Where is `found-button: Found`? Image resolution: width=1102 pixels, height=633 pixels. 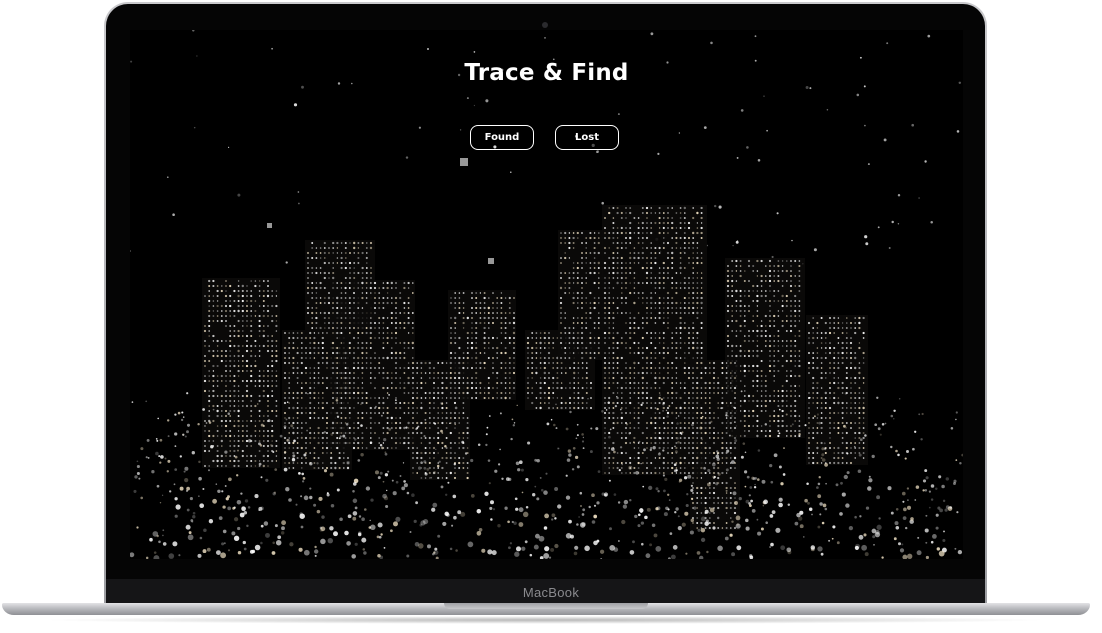
found-button: Found is located at coordinates (502, 137).